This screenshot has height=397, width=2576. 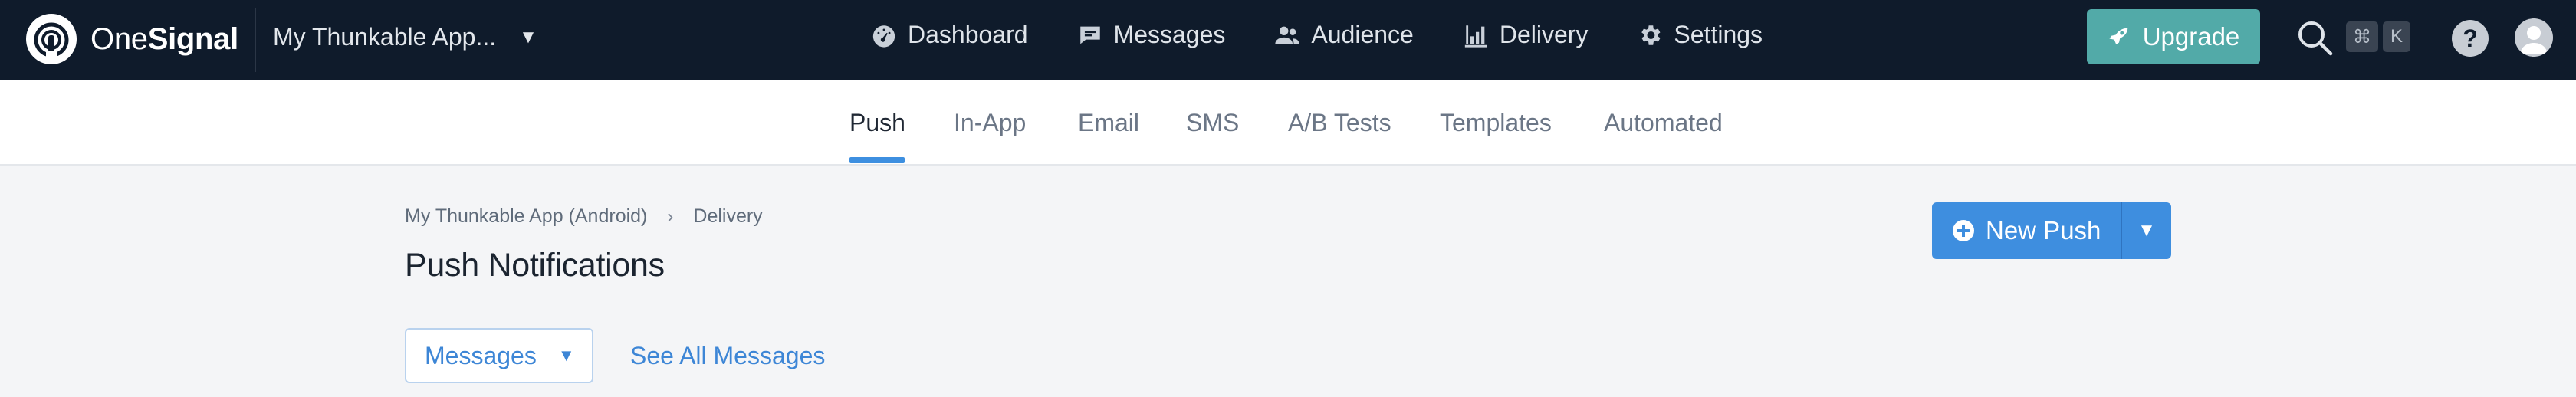 What do you see at coordinates (990, 123) in the screenshot?
I see `tab-in-app: In-App` at bounding box center [990, 123].